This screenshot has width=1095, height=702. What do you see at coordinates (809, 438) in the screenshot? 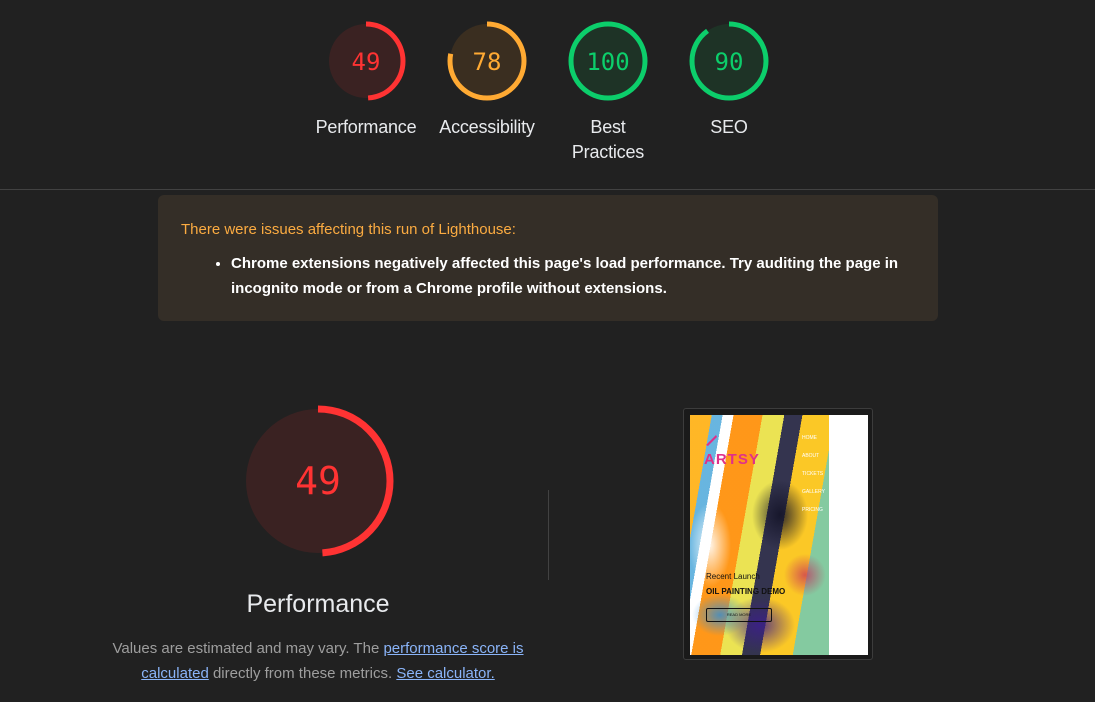
I see `screenshot-nav-item: HOME` at bounding box center [809, 438].